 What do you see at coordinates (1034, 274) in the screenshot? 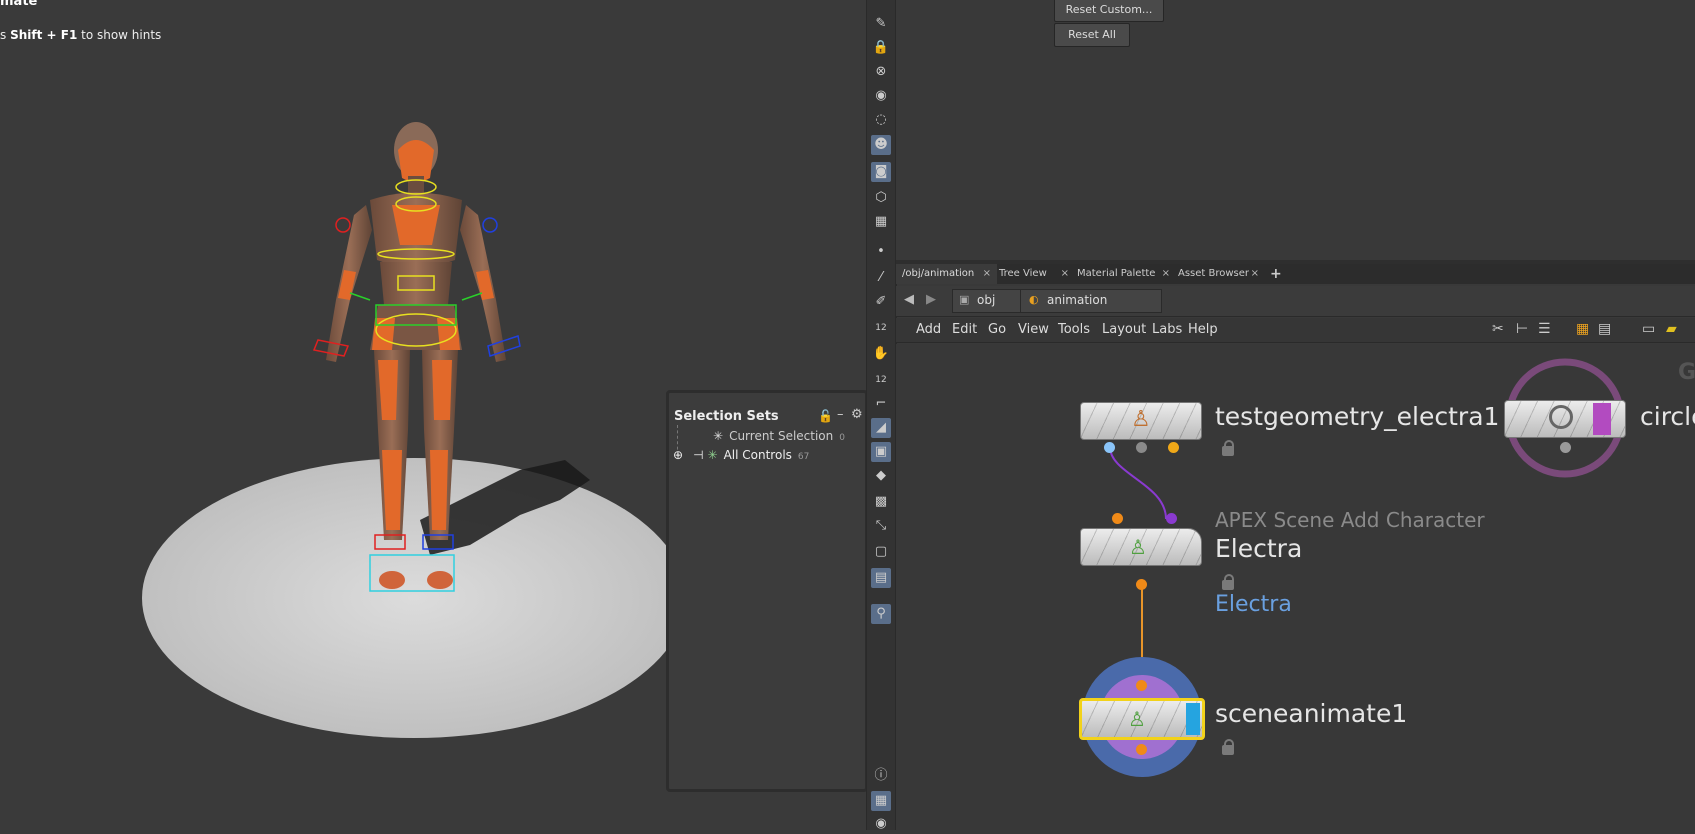
I see `tab-tree-view: Tree View ×` at bounding box center [1034, 274].